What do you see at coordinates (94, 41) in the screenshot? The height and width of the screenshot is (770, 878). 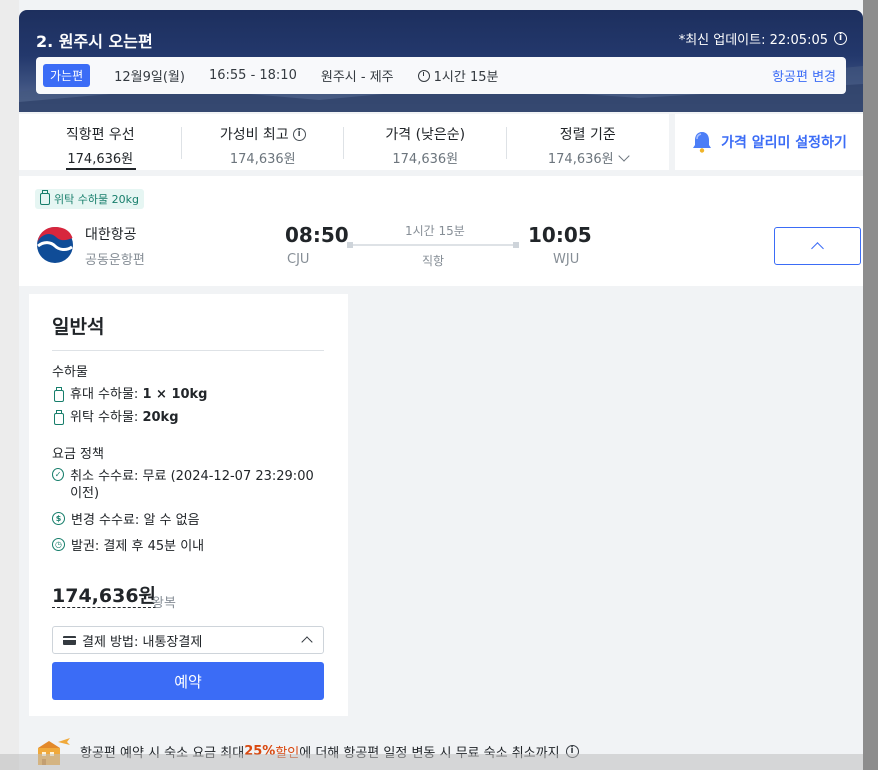 I see `page-title: 2. 원주시 오는편` at bounding box center [94, 41].